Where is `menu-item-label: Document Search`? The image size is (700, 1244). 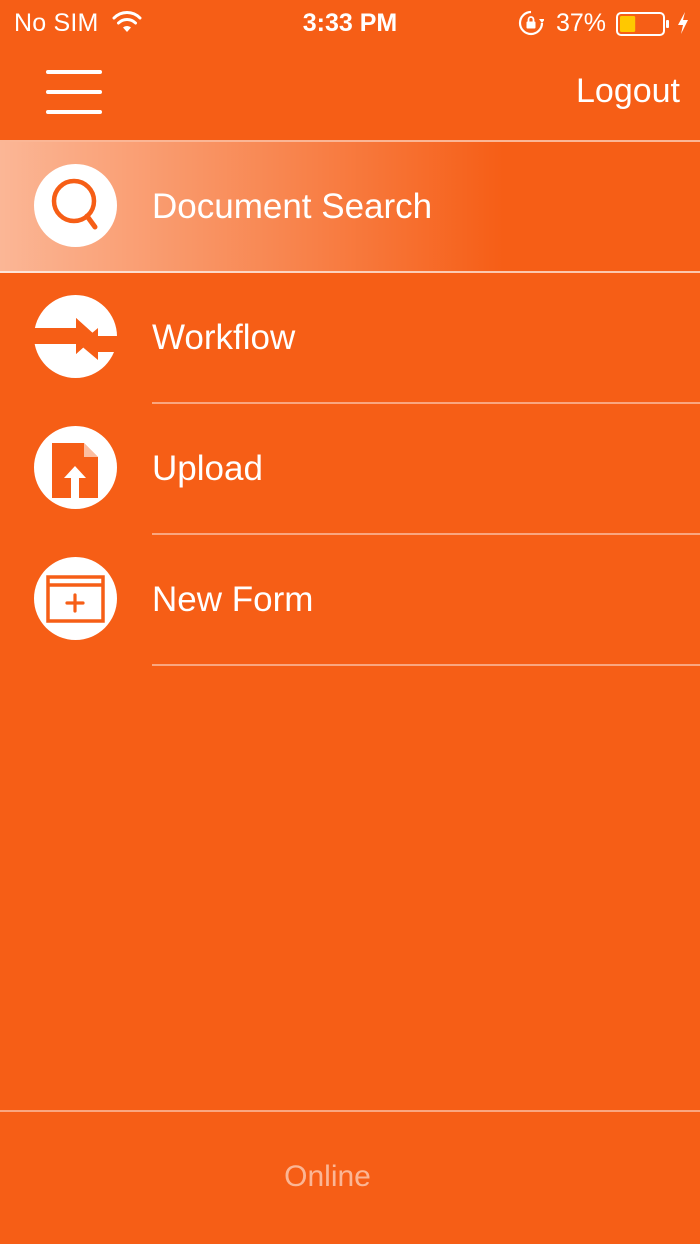
menu-item-label: Document Search is located at coordinates (292, 206).